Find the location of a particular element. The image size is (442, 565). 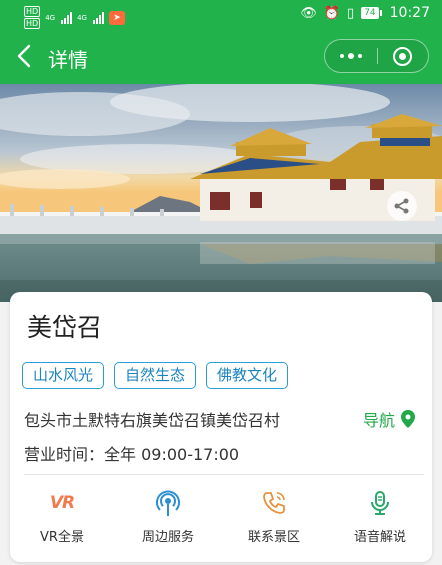

microphone-icon is located at coordinates (380, 503).